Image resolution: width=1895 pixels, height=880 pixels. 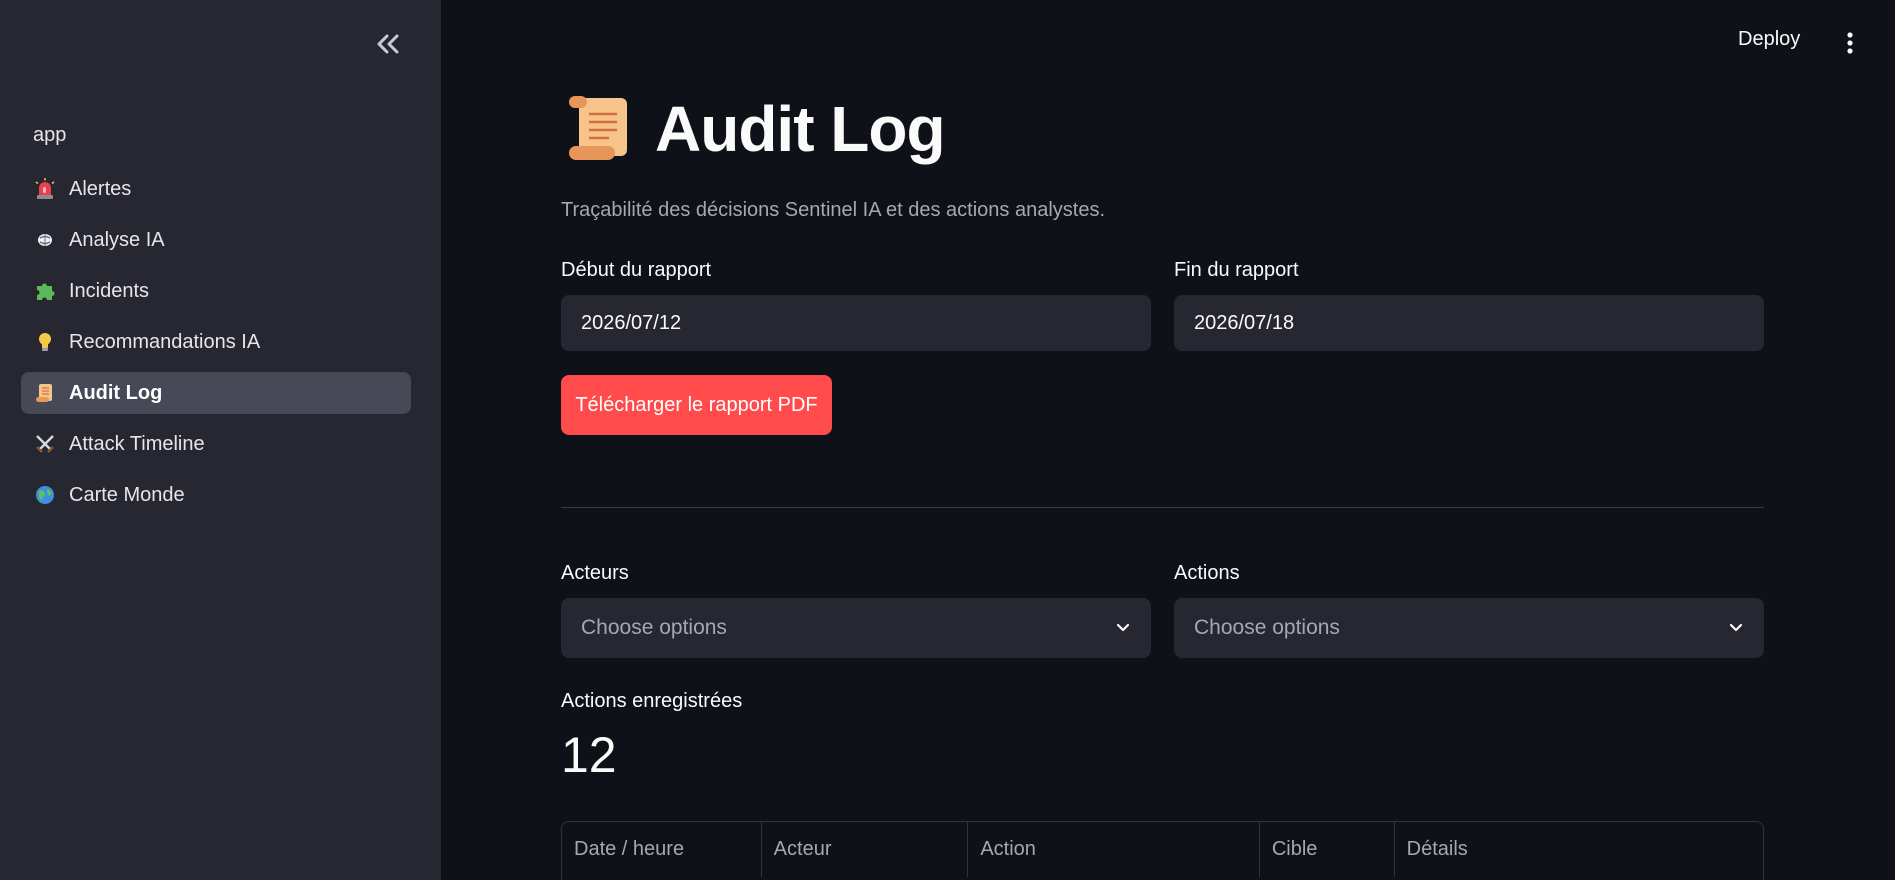 What do you see at coordinates (1579, 849) in the screenshot?
I see `table-header-details: Détails` at bounding box center [1579, 849].